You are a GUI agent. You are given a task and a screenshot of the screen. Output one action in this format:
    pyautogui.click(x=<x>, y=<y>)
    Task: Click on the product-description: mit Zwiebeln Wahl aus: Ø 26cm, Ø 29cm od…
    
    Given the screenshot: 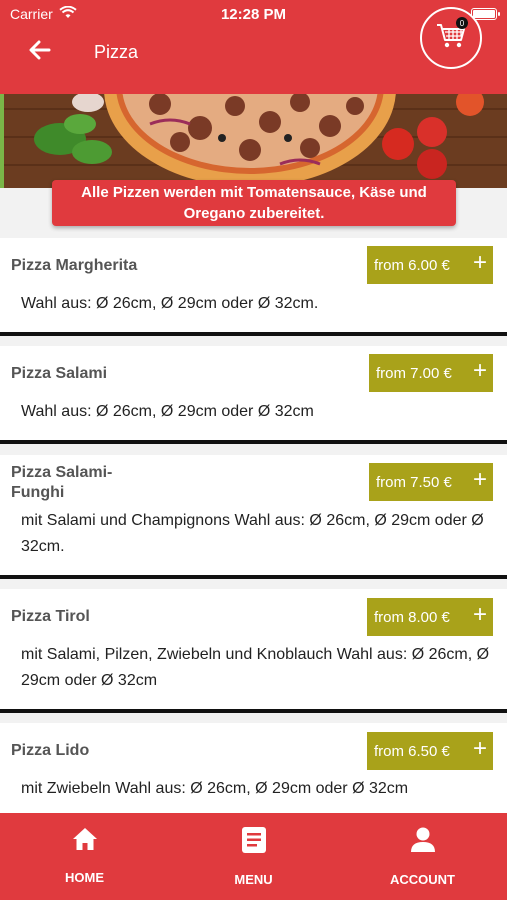 What is the action you would take?
    pyautogui.click(x=215, y=788)
    